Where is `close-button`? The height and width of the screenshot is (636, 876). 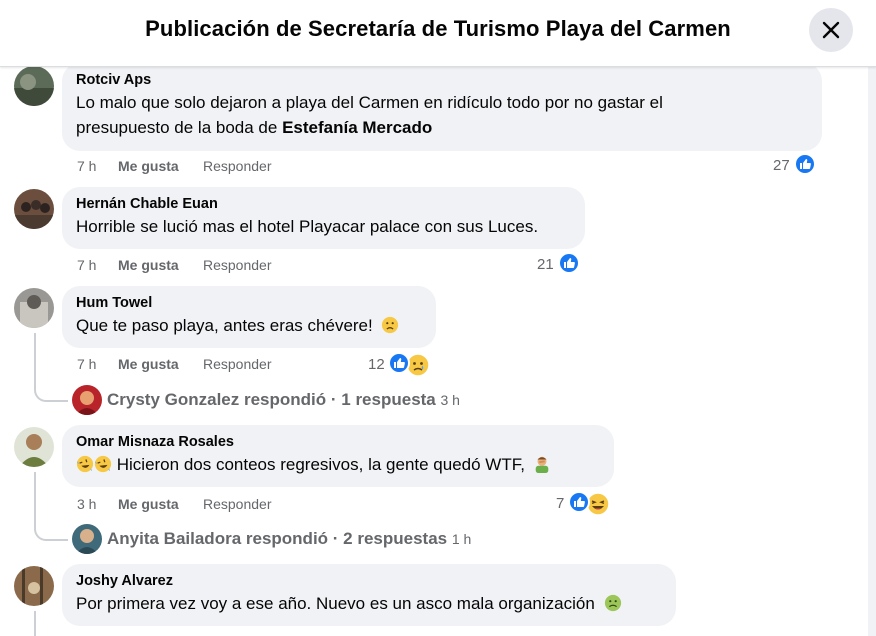
close-button is located at coordinates (831, 30).